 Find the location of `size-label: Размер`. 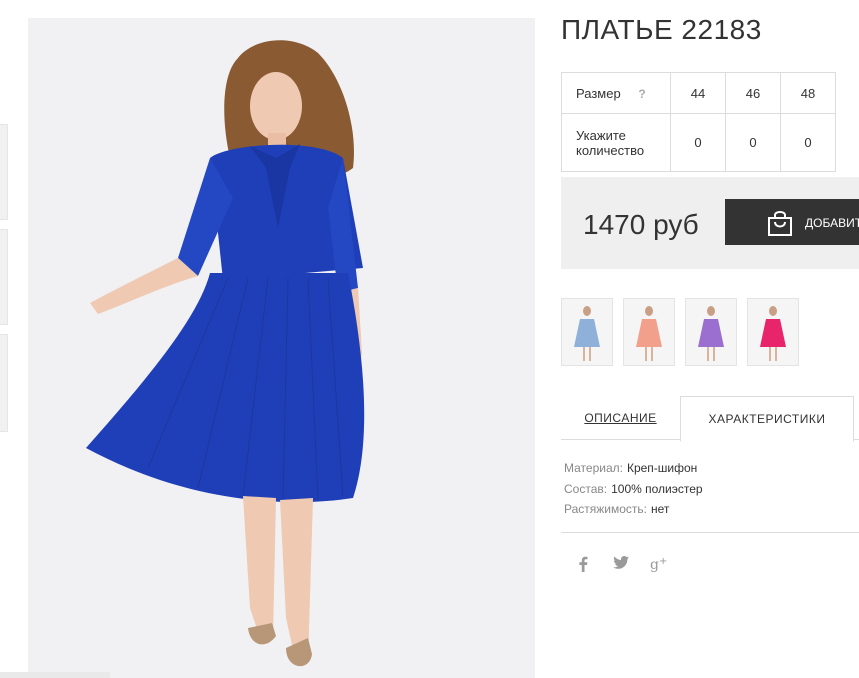

size-label: Размер is located at coordinates (598, 93).